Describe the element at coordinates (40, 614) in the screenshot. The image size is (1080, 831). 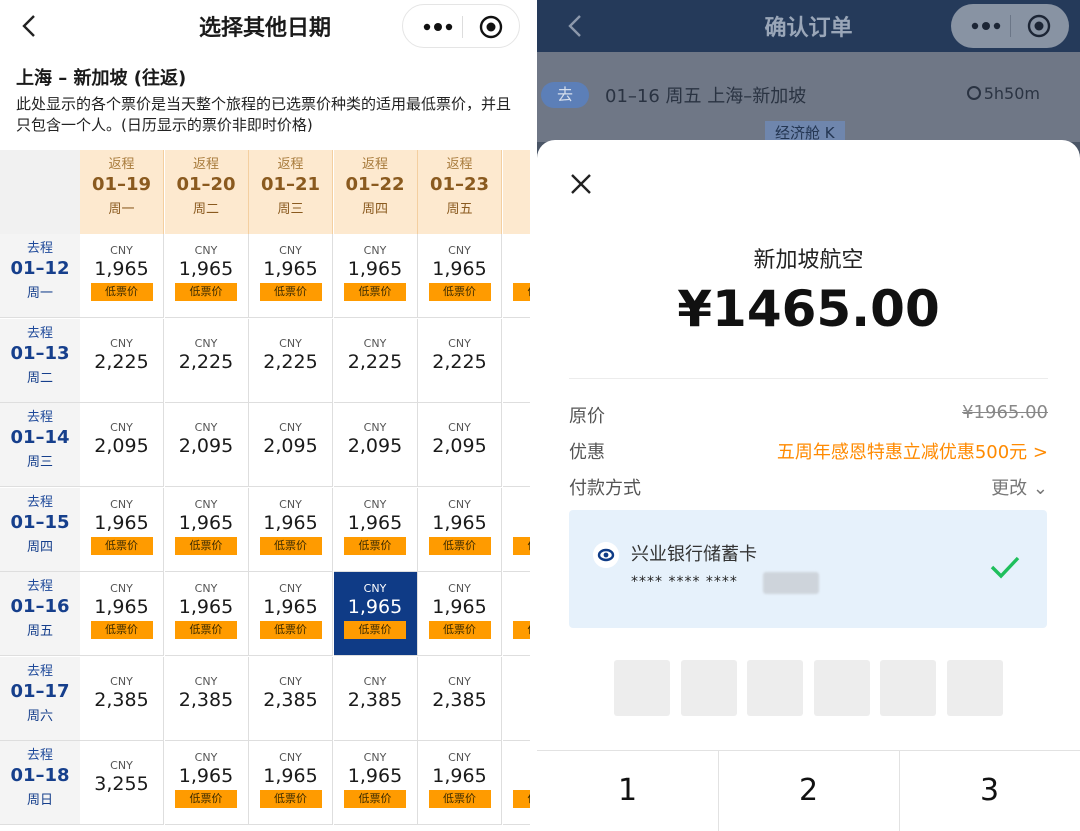
I see `depart-date-header: 去程 01–16 周五` at that location.